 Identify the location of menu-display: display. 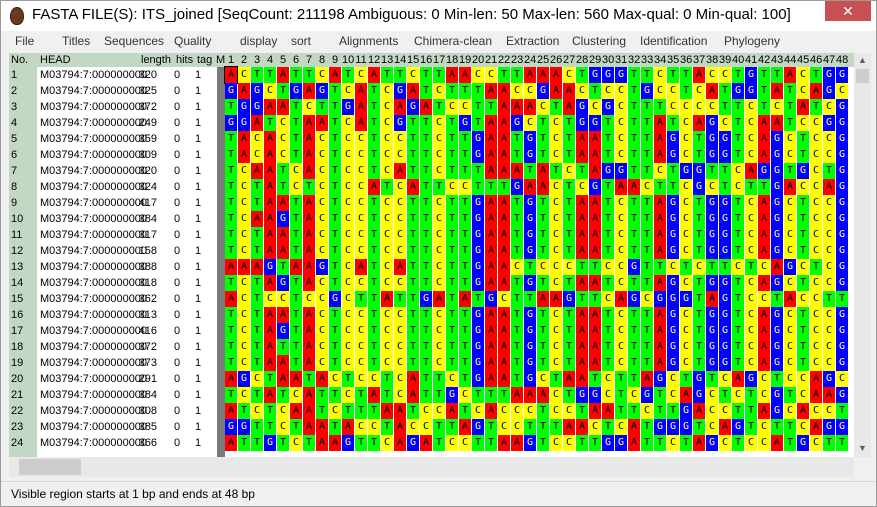
(258, 41).